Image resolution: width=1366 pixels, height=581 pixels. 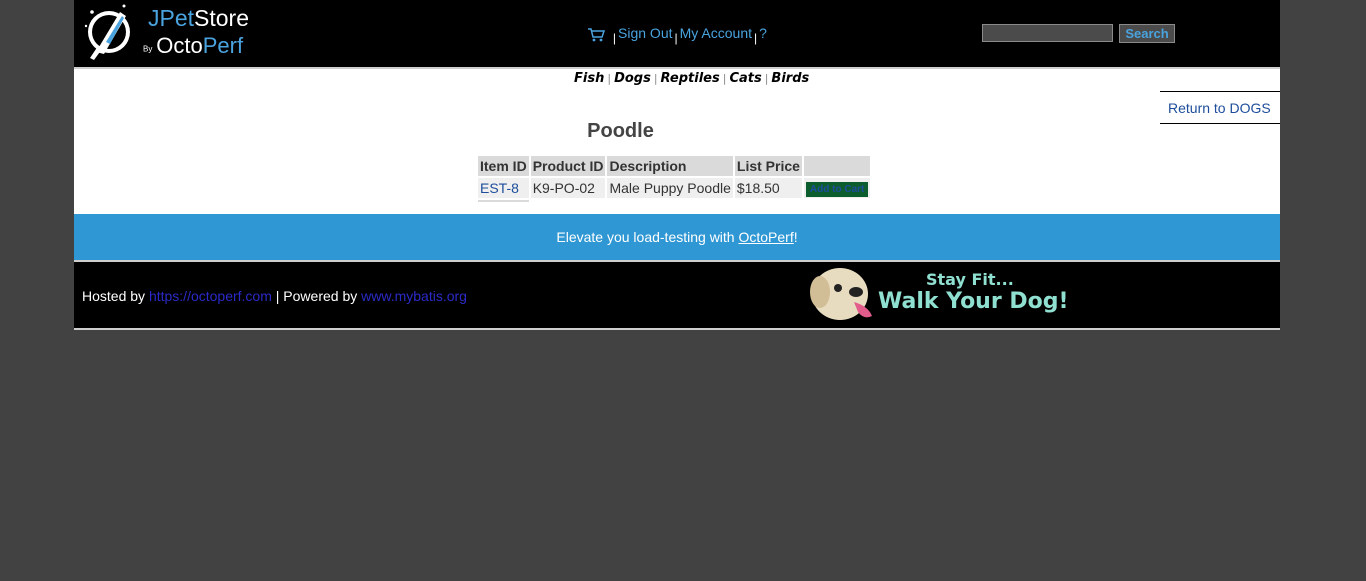 I want to click on cart-icon, so click(x=596, y=35).